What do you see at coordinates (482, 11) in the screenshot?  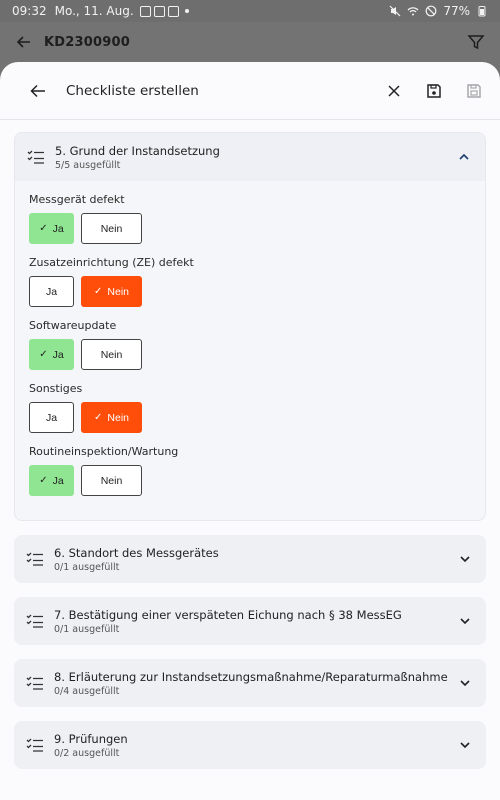 I see `battery-icon` at bounding box center [482, 11].